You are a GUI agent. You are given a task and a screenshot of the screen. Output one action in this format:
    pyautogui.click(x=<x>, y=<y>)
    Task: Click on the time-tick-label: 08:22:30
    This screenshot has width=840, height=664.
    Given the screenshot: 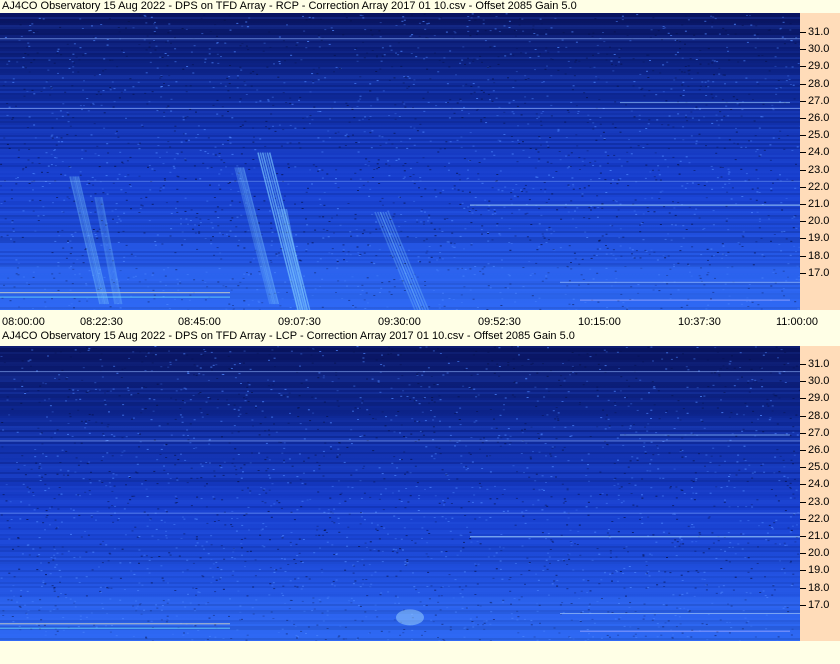 What is the action you would take?
    pyautogui.click(x=101, y=322)
    